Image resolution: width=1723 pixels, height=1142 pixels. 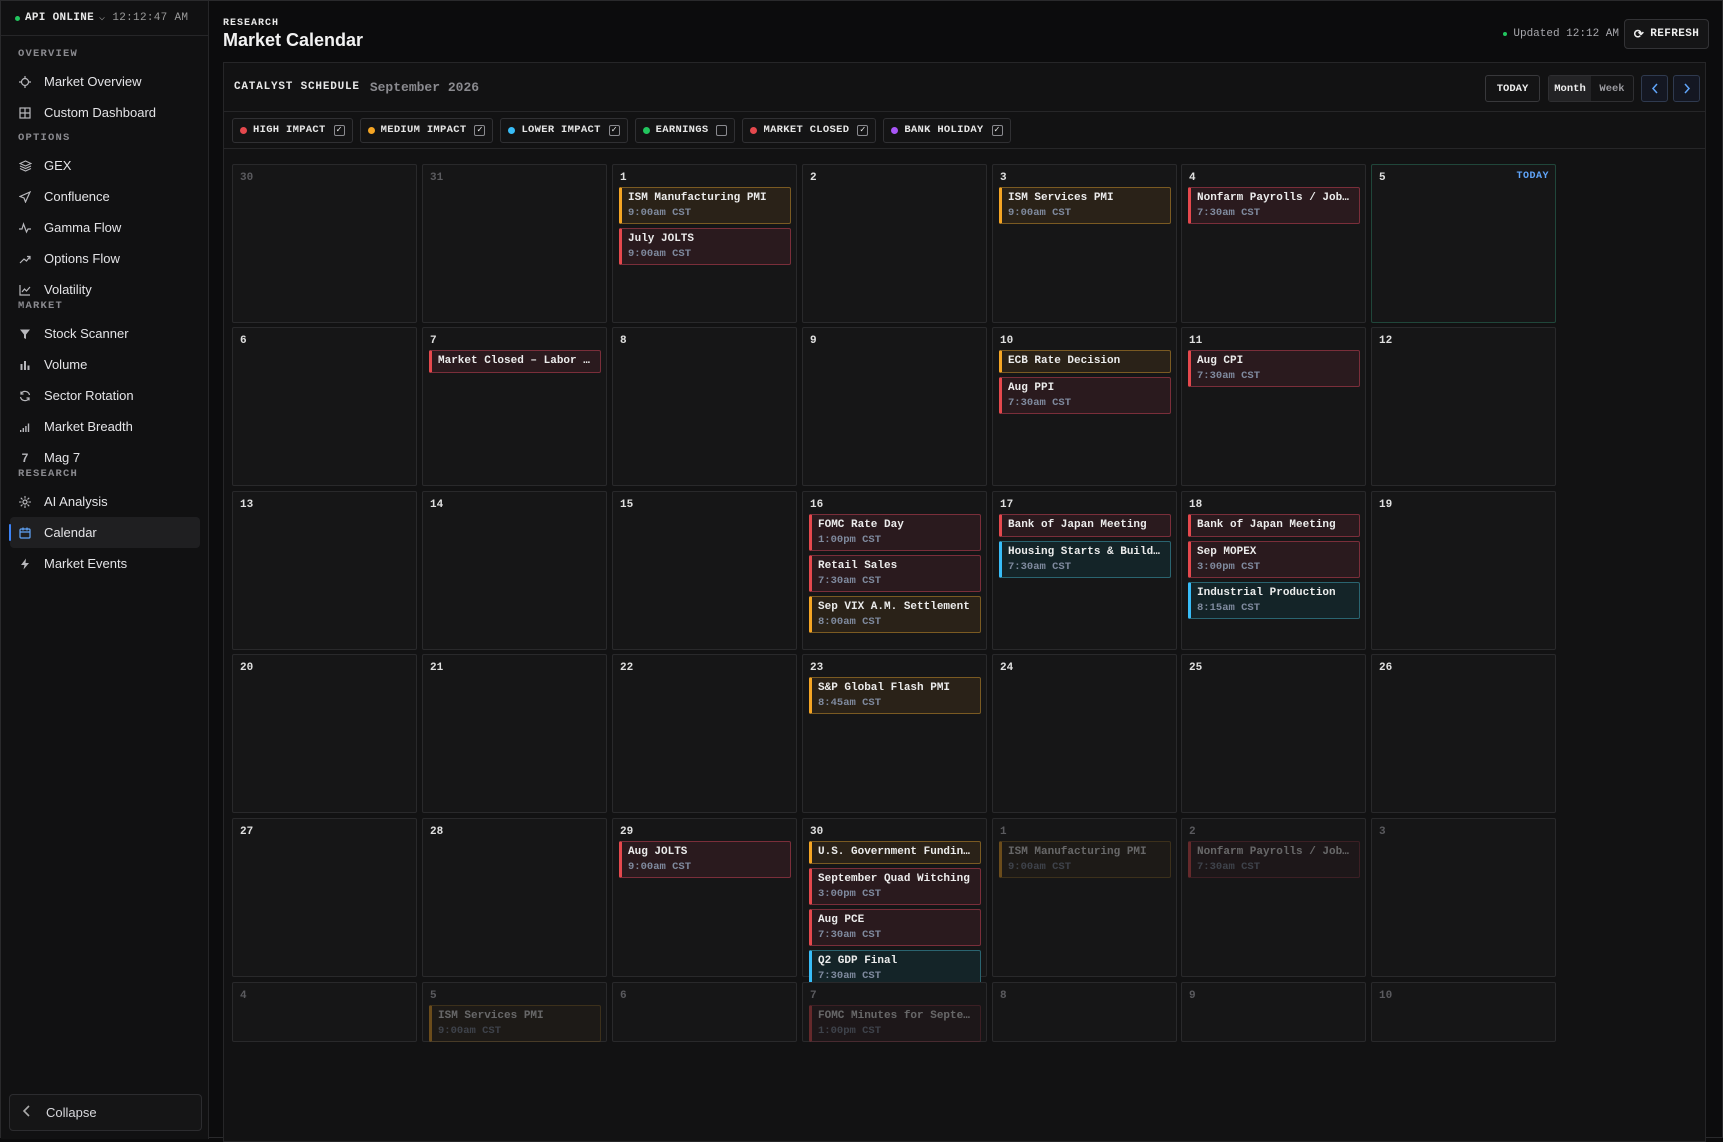 I want to click on checkbox-empty-icon, so click(x=722, y=130).